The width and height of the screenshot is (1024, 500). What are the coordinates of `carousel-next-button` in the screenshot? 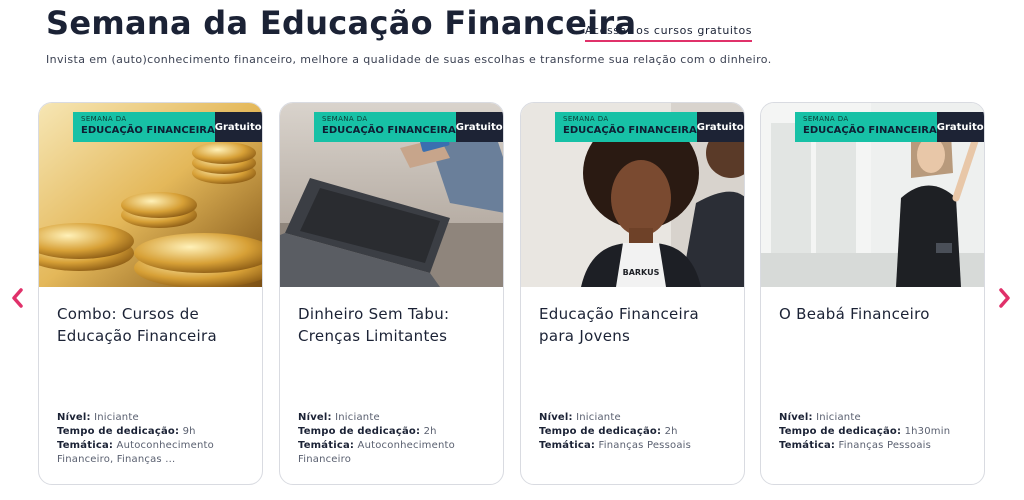 It's located at (1005, 298).